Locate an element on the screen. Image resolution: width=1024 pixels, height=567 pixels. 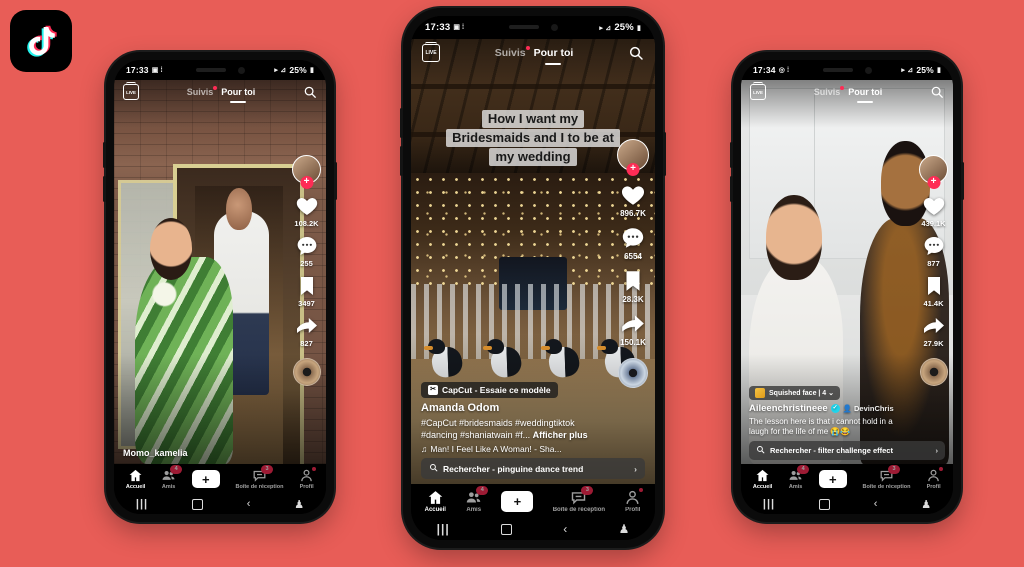
share-action: 27.9K is located at coordinates (934, 331).